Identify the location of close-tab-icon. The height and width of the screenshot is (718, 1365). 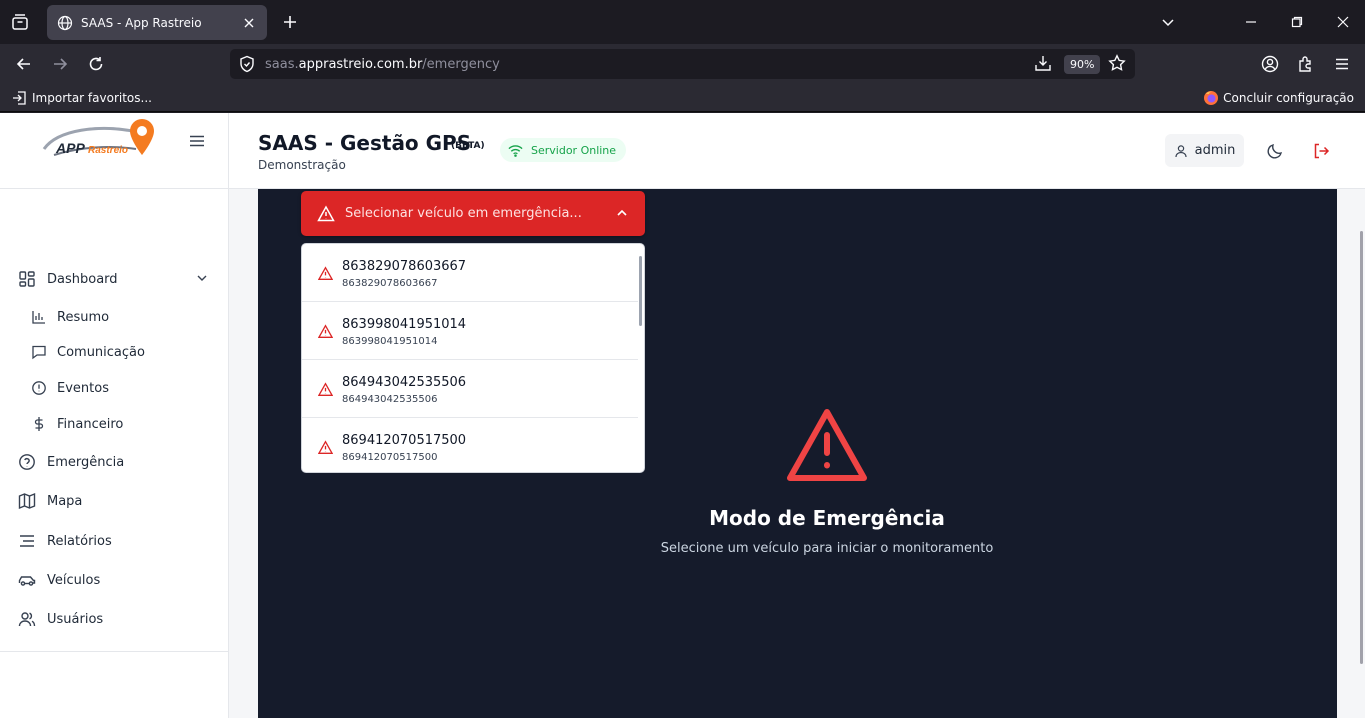
(249, 23).